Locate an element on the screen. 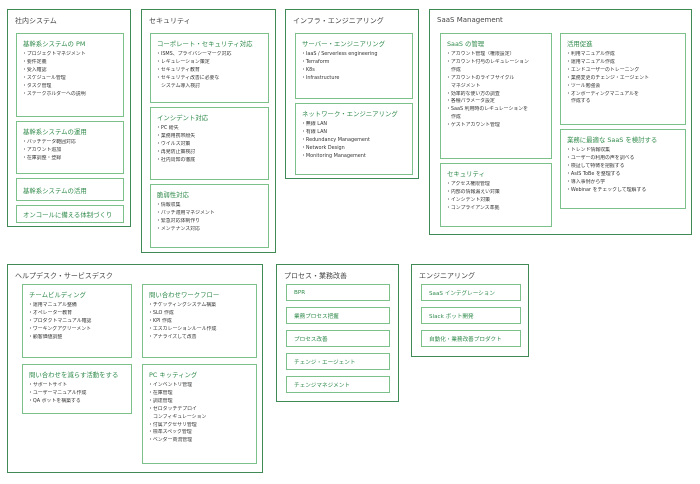  list-item: ・スケジュール管理 is located at coordinates (44, 77).